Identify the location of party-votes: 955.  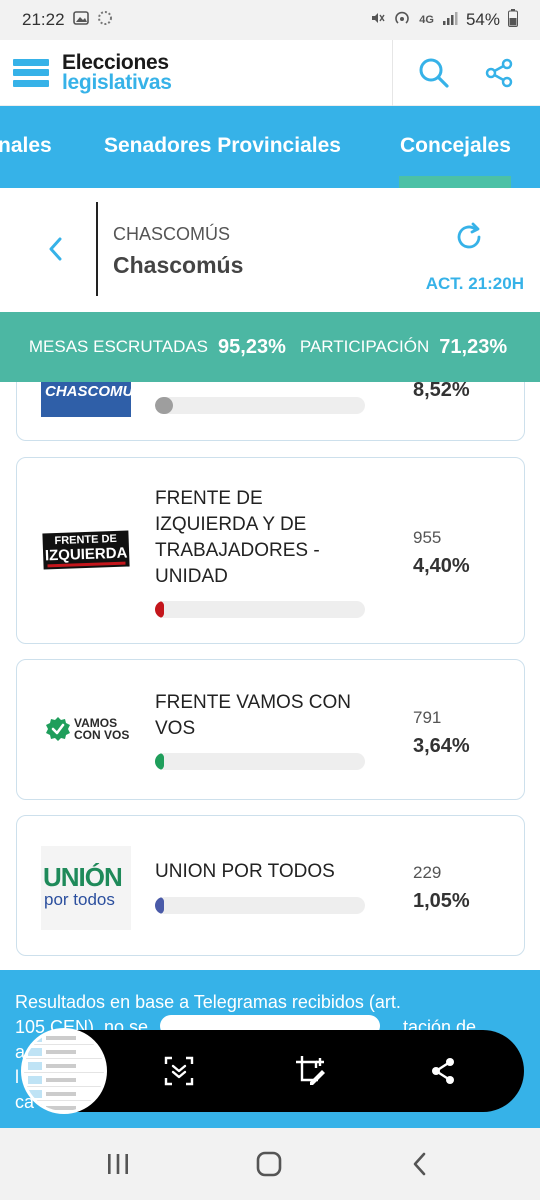
(427, 537).